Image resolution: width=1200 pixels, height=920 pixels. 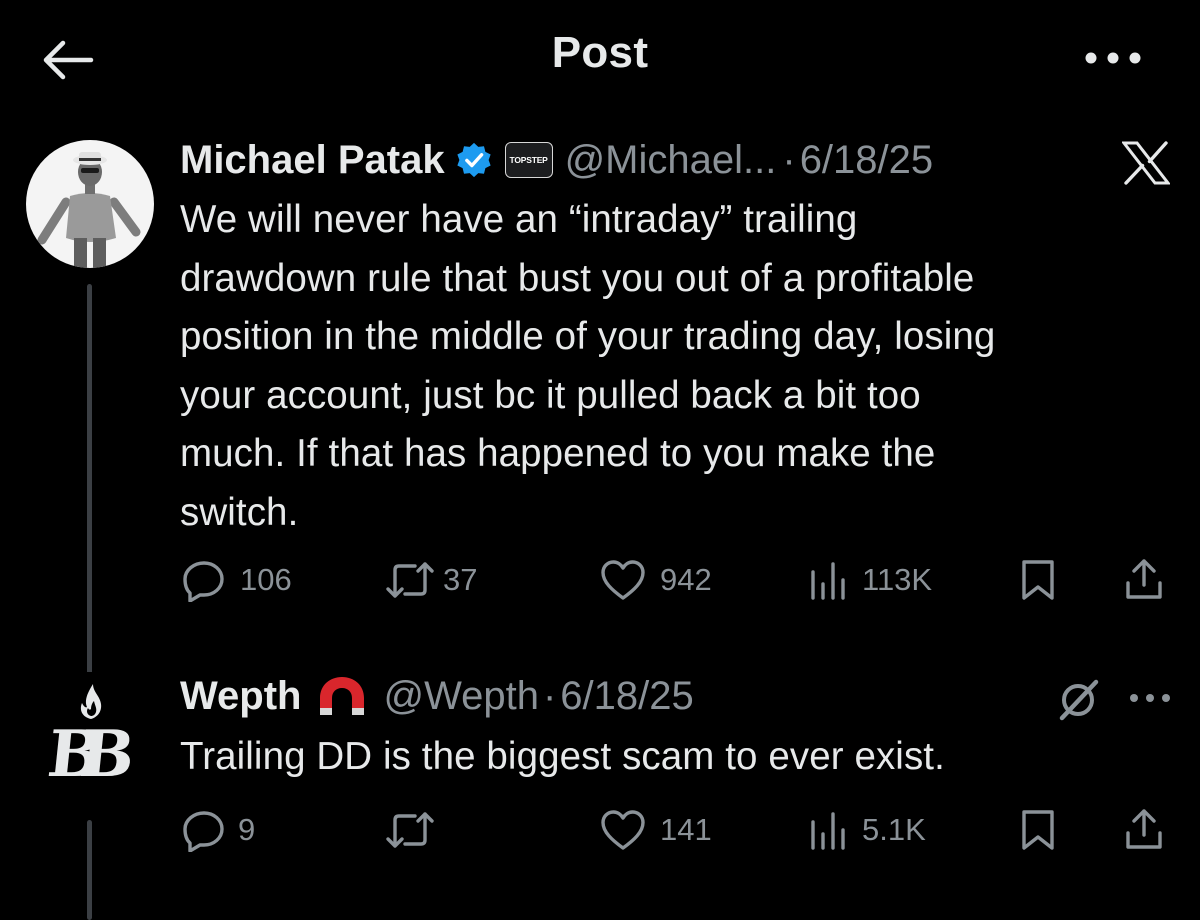 I want to click on top-bar: Post, so click(x=600, y=60).